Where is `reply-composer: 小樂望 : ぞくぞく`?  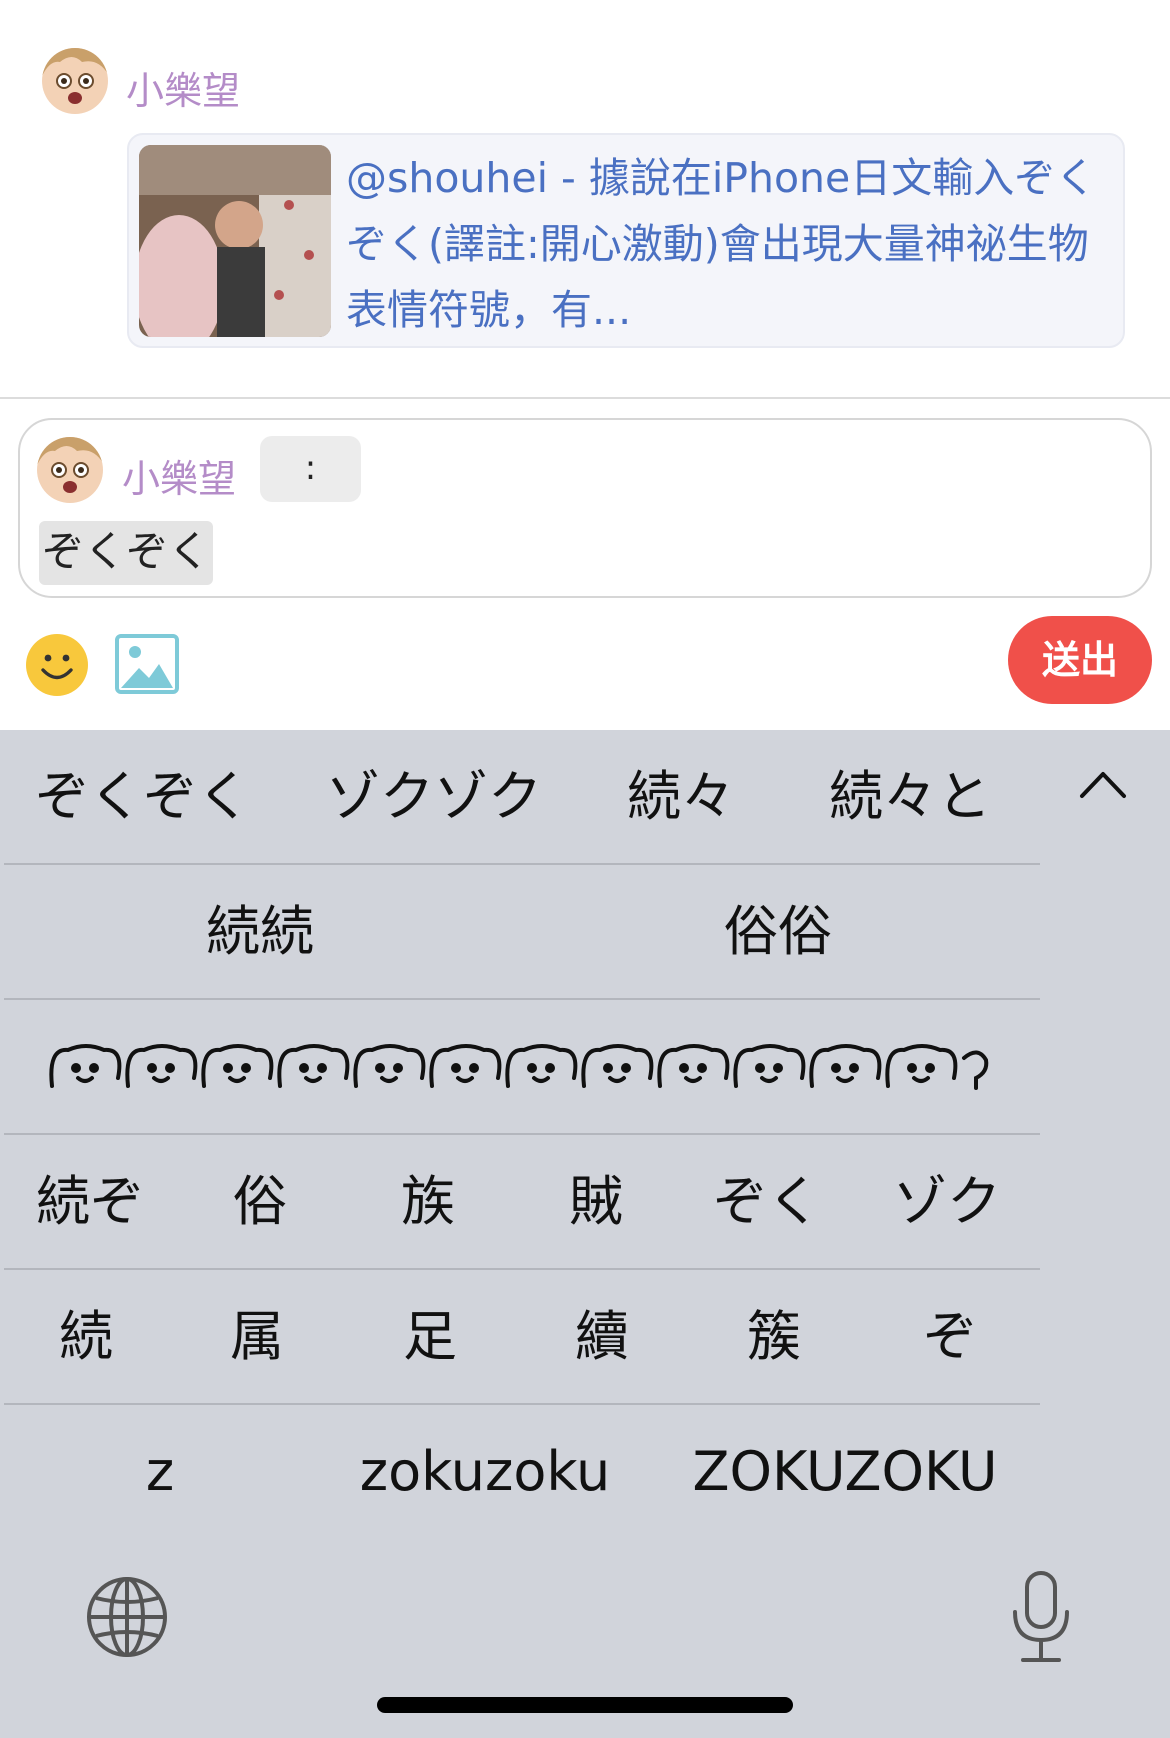
reply-composer: 小樂望 : ぞくぞく is located at coordinates (585, 508).